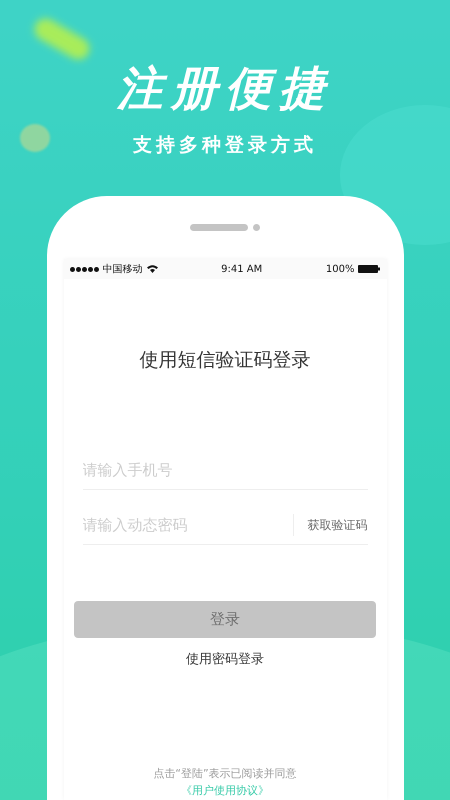 The height and width of the screenshot is (800, 450). Describe the element at coordinates (152, 269) in the screenshot. I see `wifi-icon` at that location.